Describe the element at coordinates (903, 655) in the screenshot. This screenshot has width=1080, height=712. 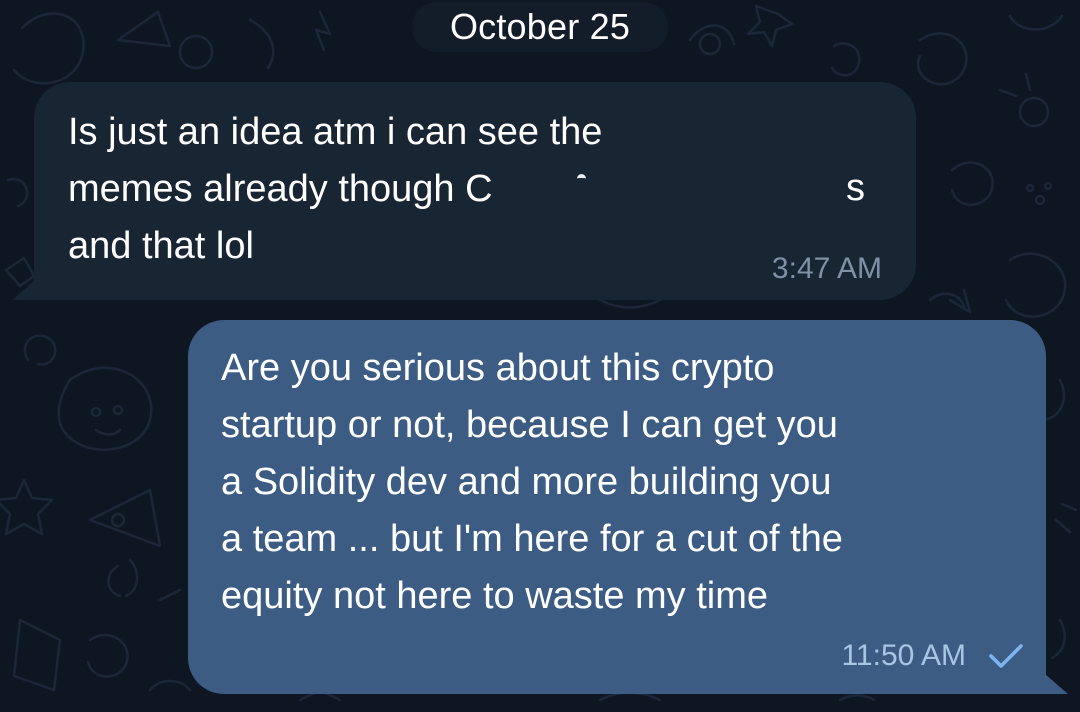
I see `outgoing-message-time: 11:50 AM` at that location.